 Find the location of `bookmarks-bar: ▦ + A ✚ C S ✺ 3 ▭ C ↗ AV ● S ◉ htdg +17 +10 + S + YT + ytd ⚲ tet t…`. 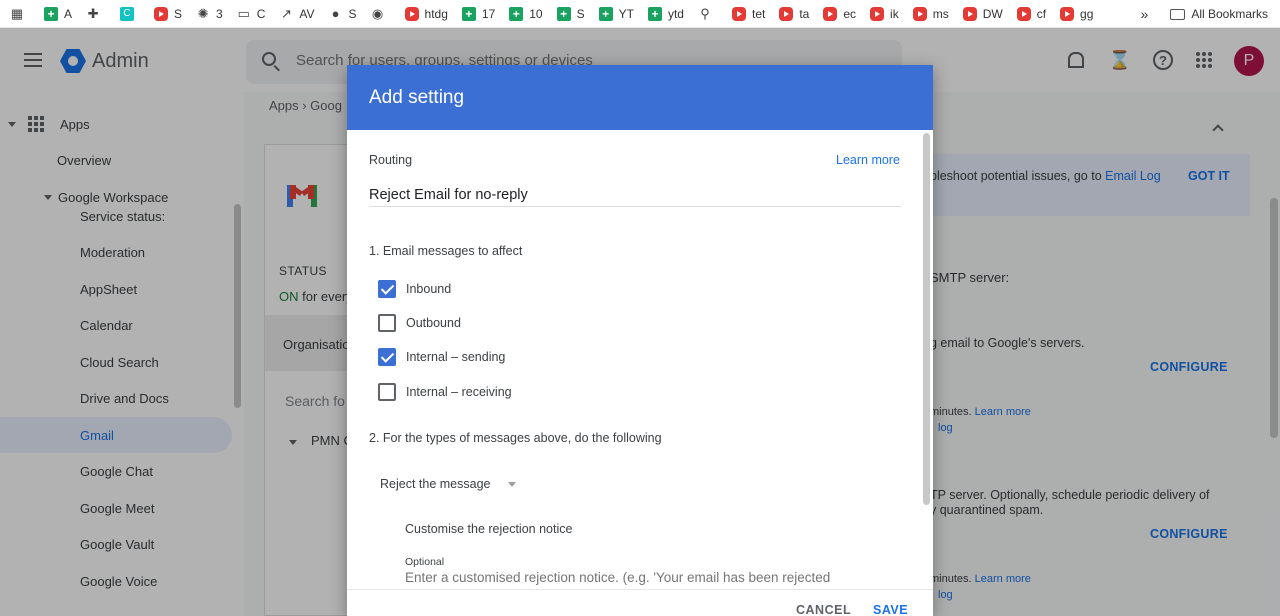

bookmarks-bar: ▦ + A ✚ C S ✺ 3 ▭ C ↗ AV ● S ◉ htdg +17 +10 + S + YT + ytd ⚲ tet t… is located at coordinates (640, 14).